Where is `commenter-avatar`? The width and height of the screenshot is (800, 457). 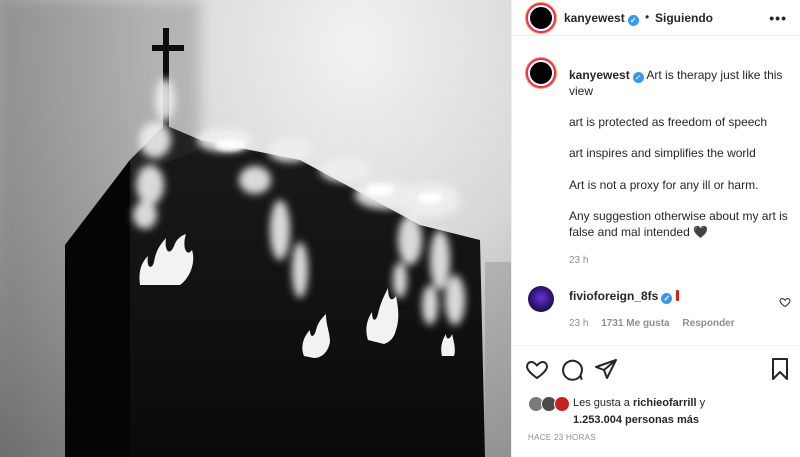 commenter-avatar is located at coordinates (541, 299).